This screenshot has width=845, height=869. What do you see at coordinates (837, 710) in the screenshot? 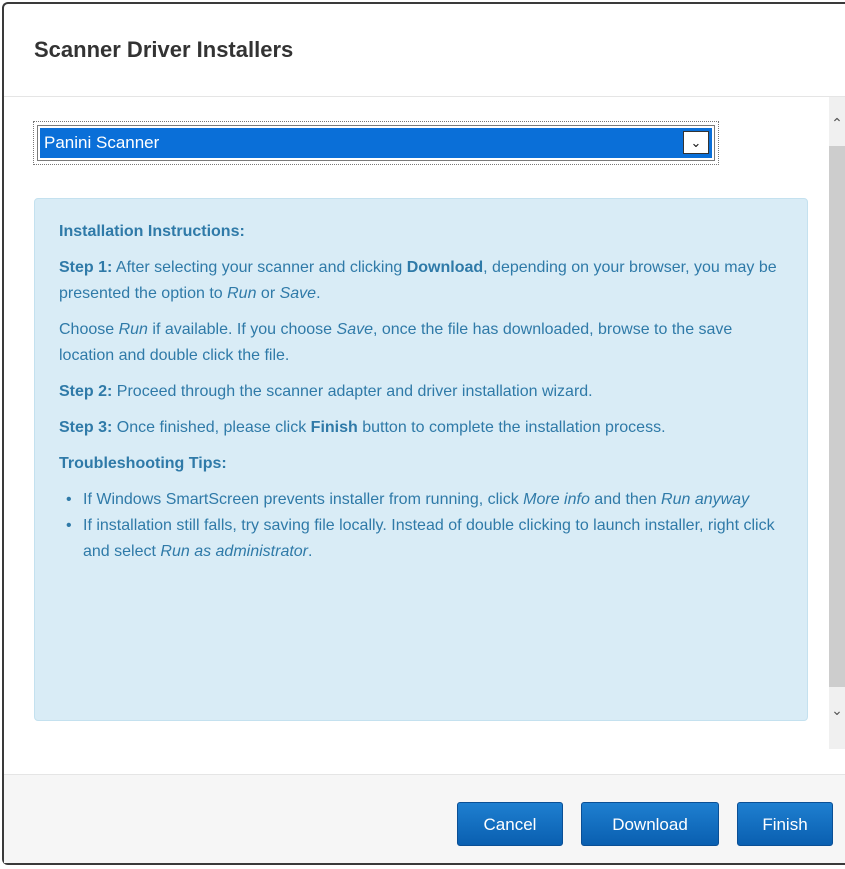
I see `scroll-down-icon: ⌄` at bounding box center [837, 710].